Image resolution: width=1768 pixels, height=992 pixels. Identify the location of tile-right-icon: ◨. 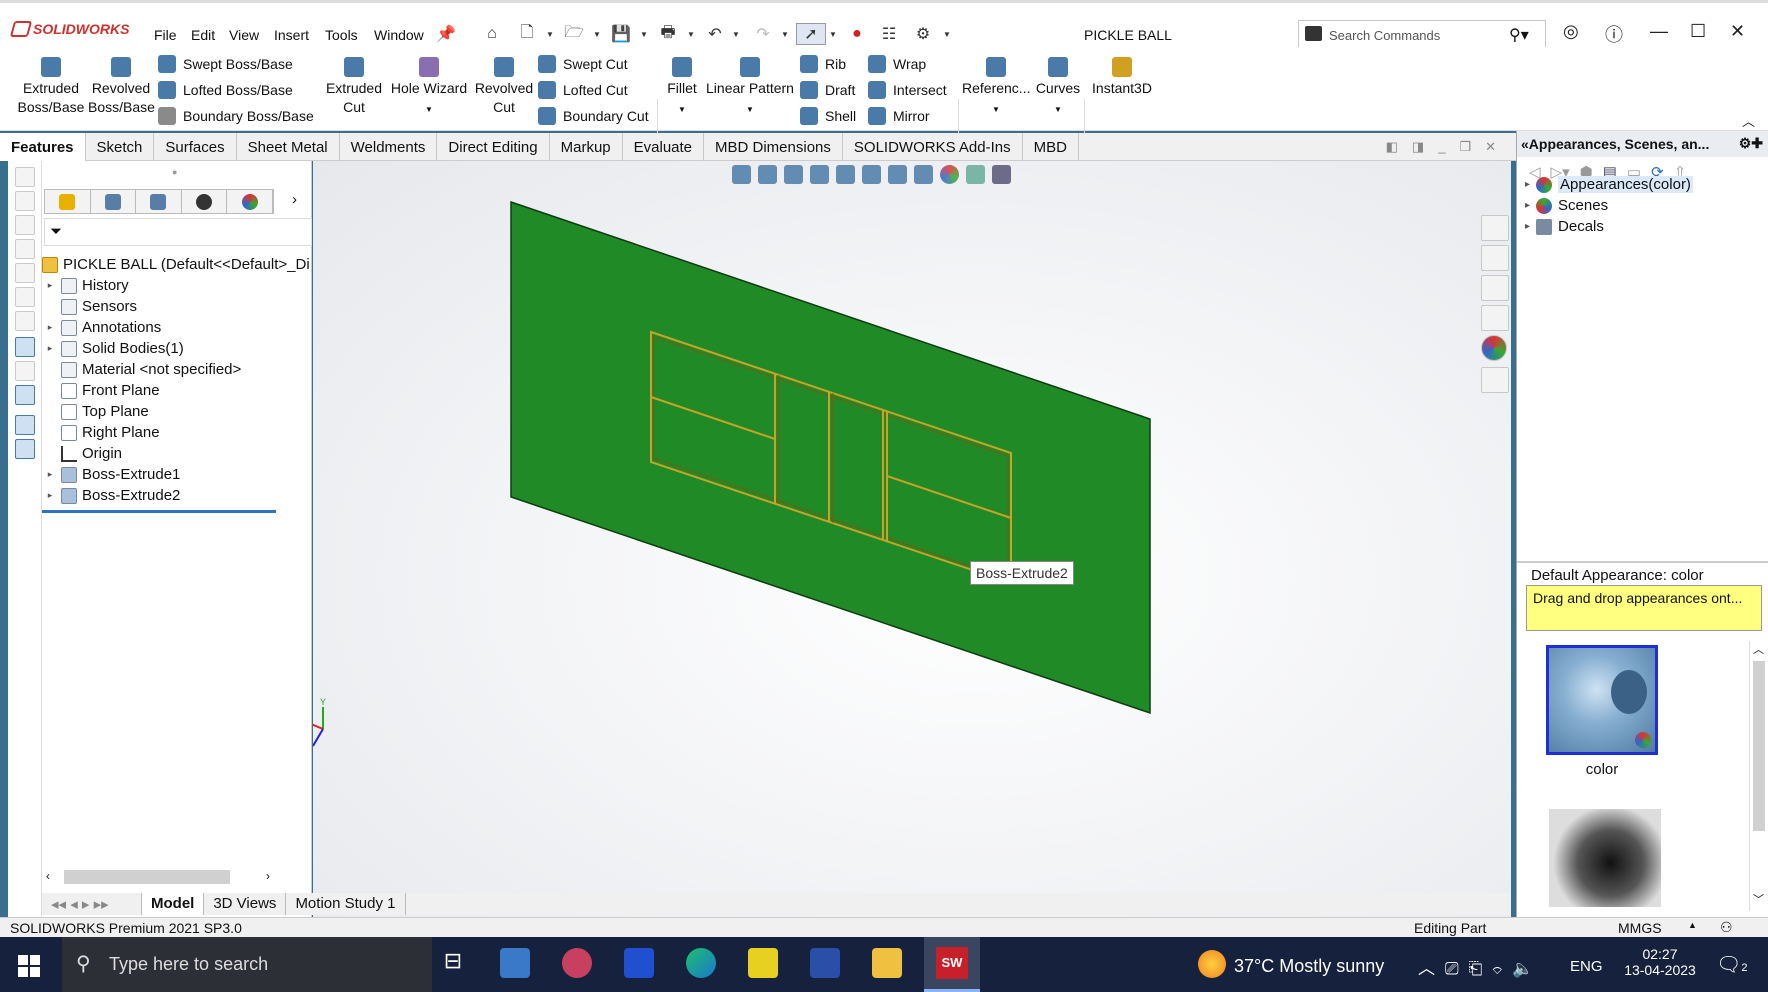
(1418, 149).